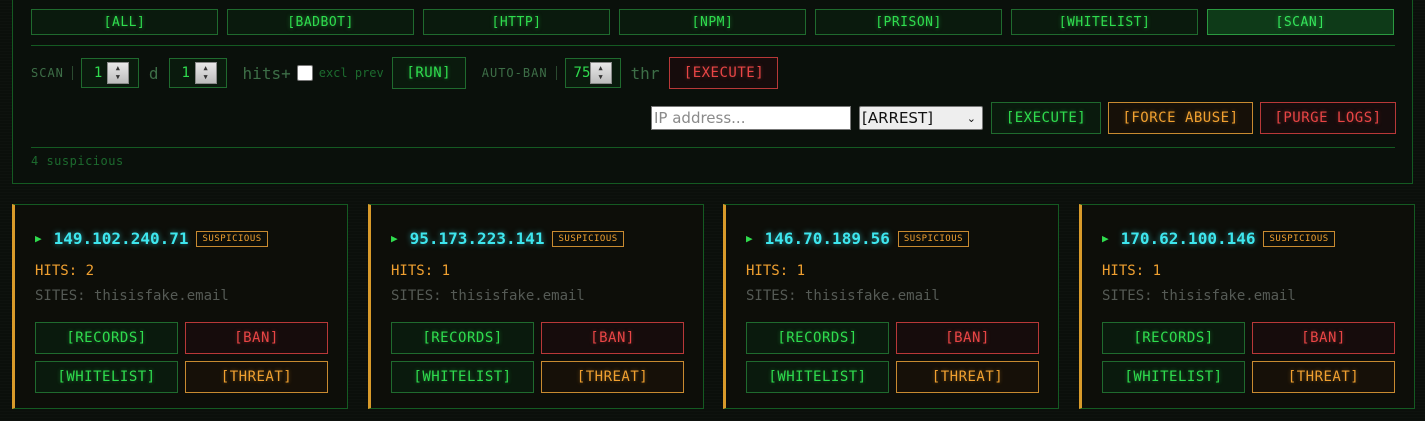 The image size is (1425, 421). Describe the element at coordinates (724, 73) in the screenshot. I see `autoban-execute-button: [EXECUTE]` at that location.